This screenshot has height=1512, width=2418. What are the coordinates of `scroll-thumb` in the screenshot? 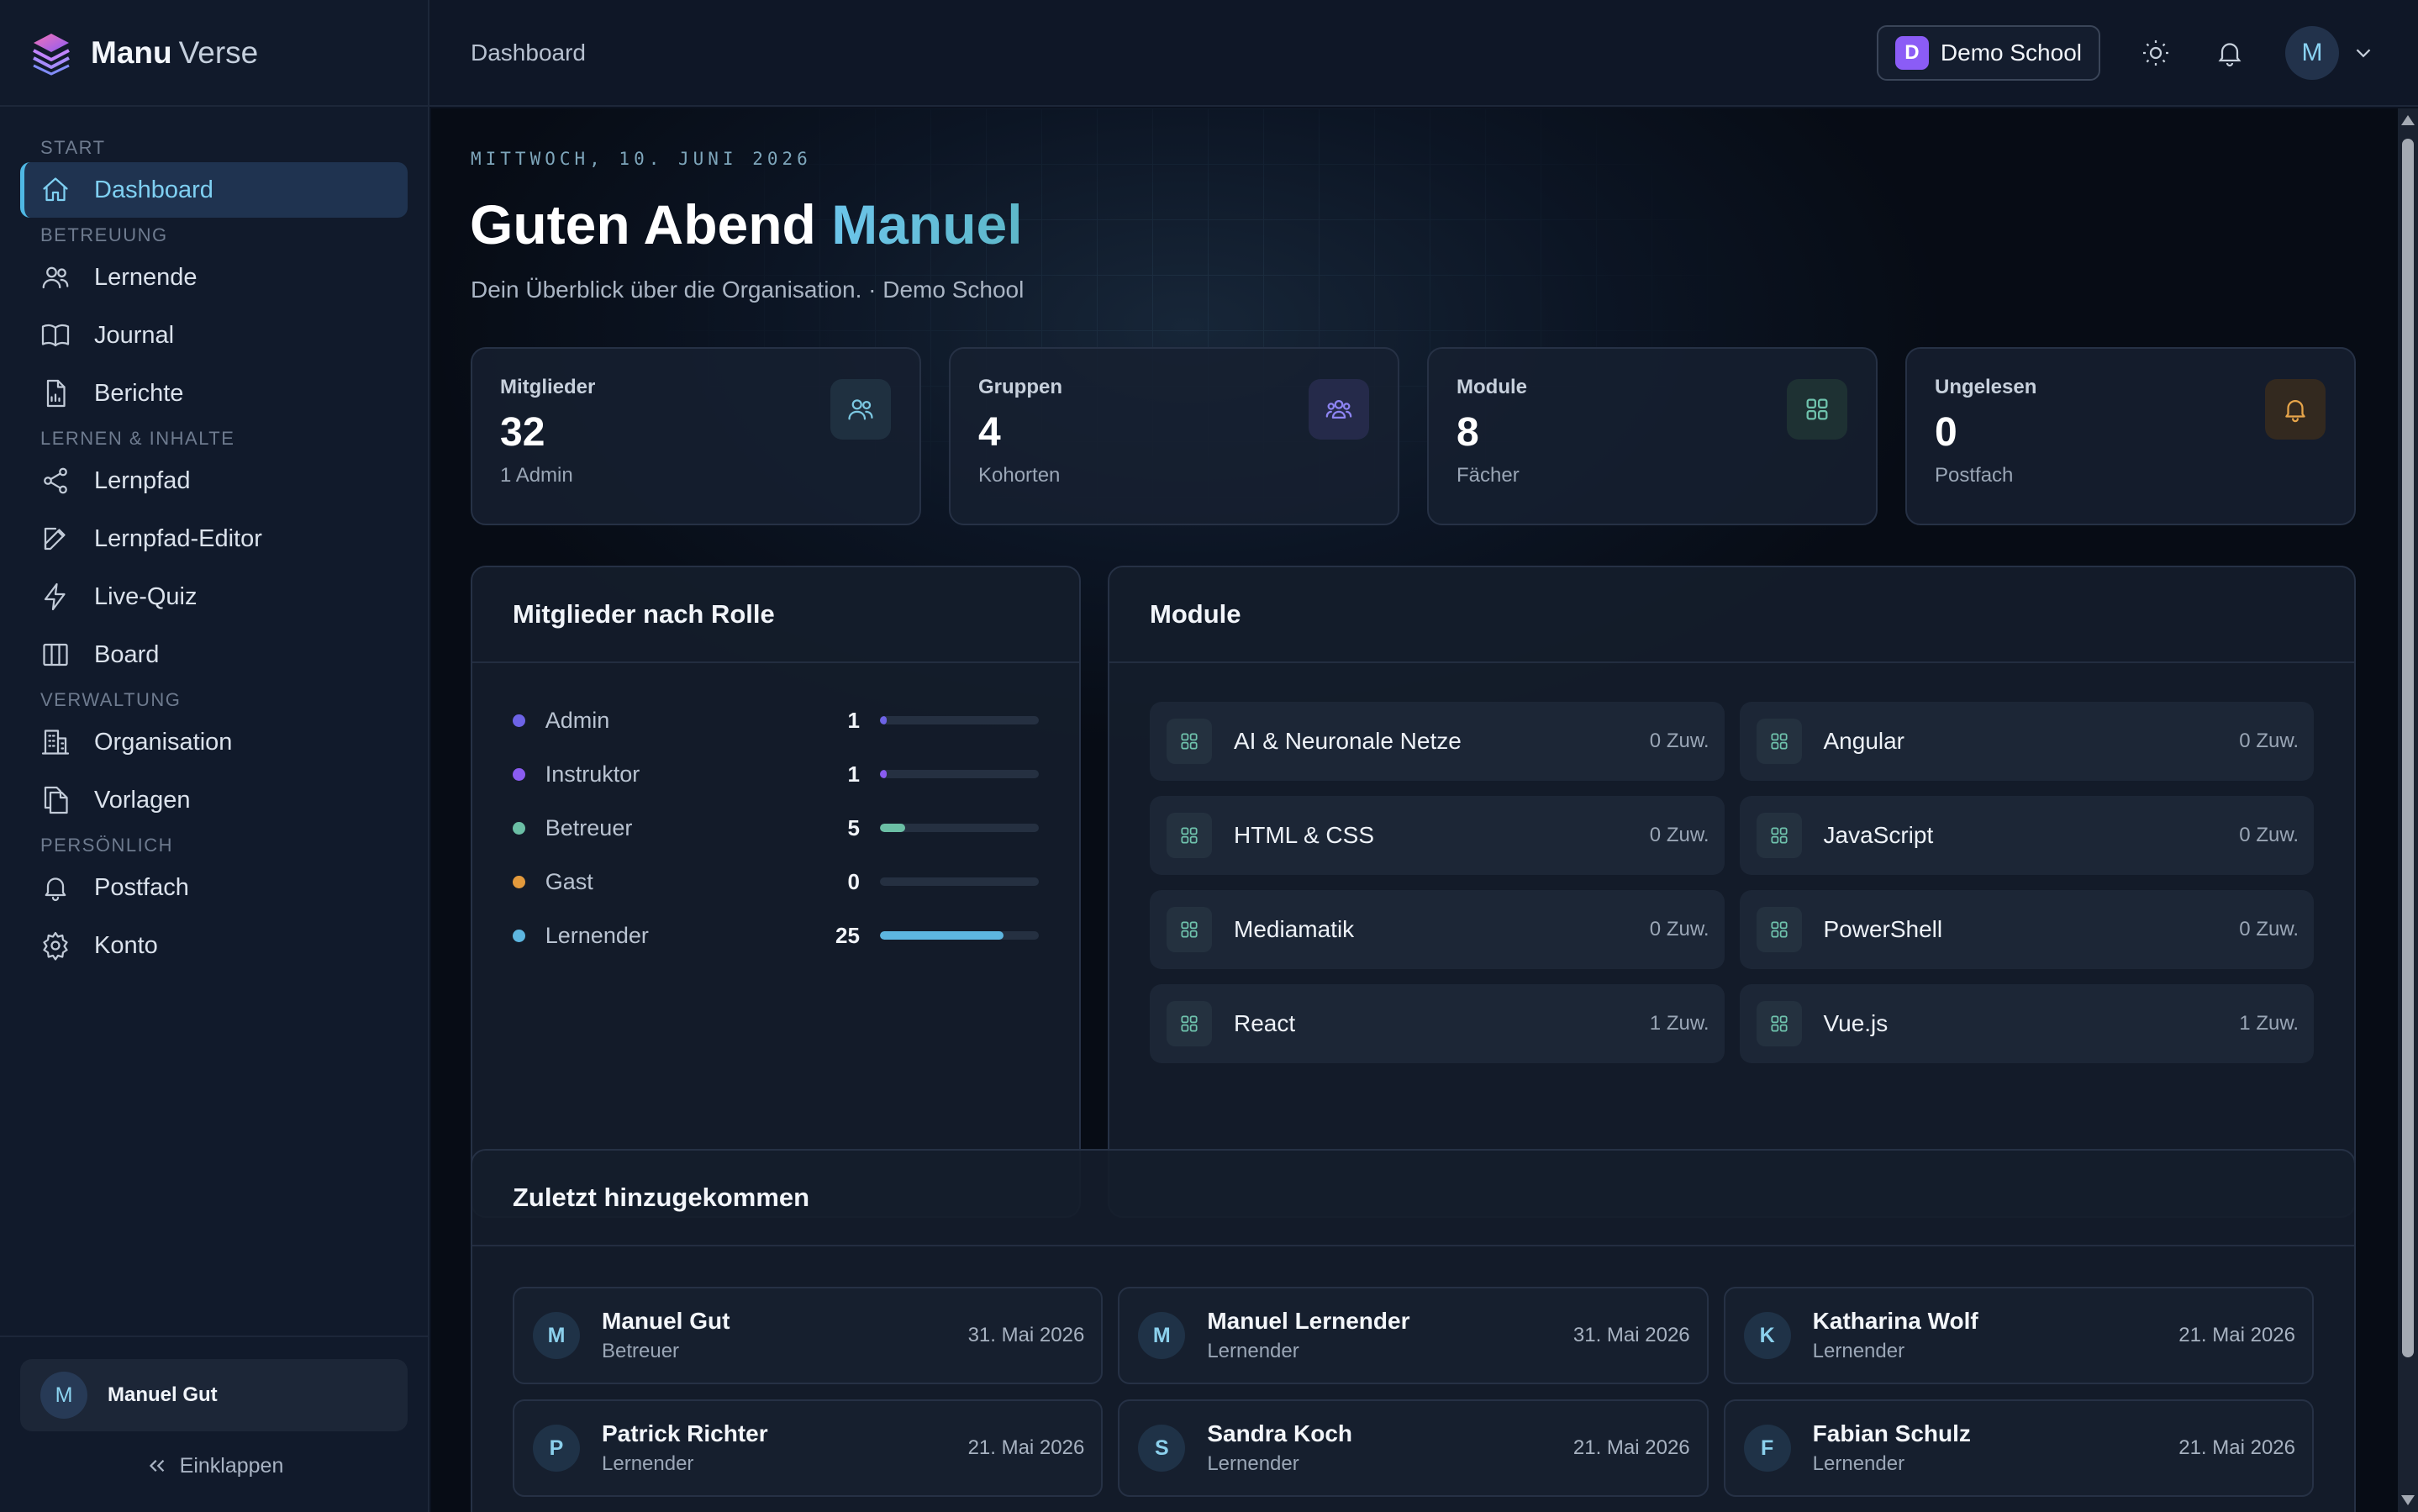 It's located at (2408, 748).